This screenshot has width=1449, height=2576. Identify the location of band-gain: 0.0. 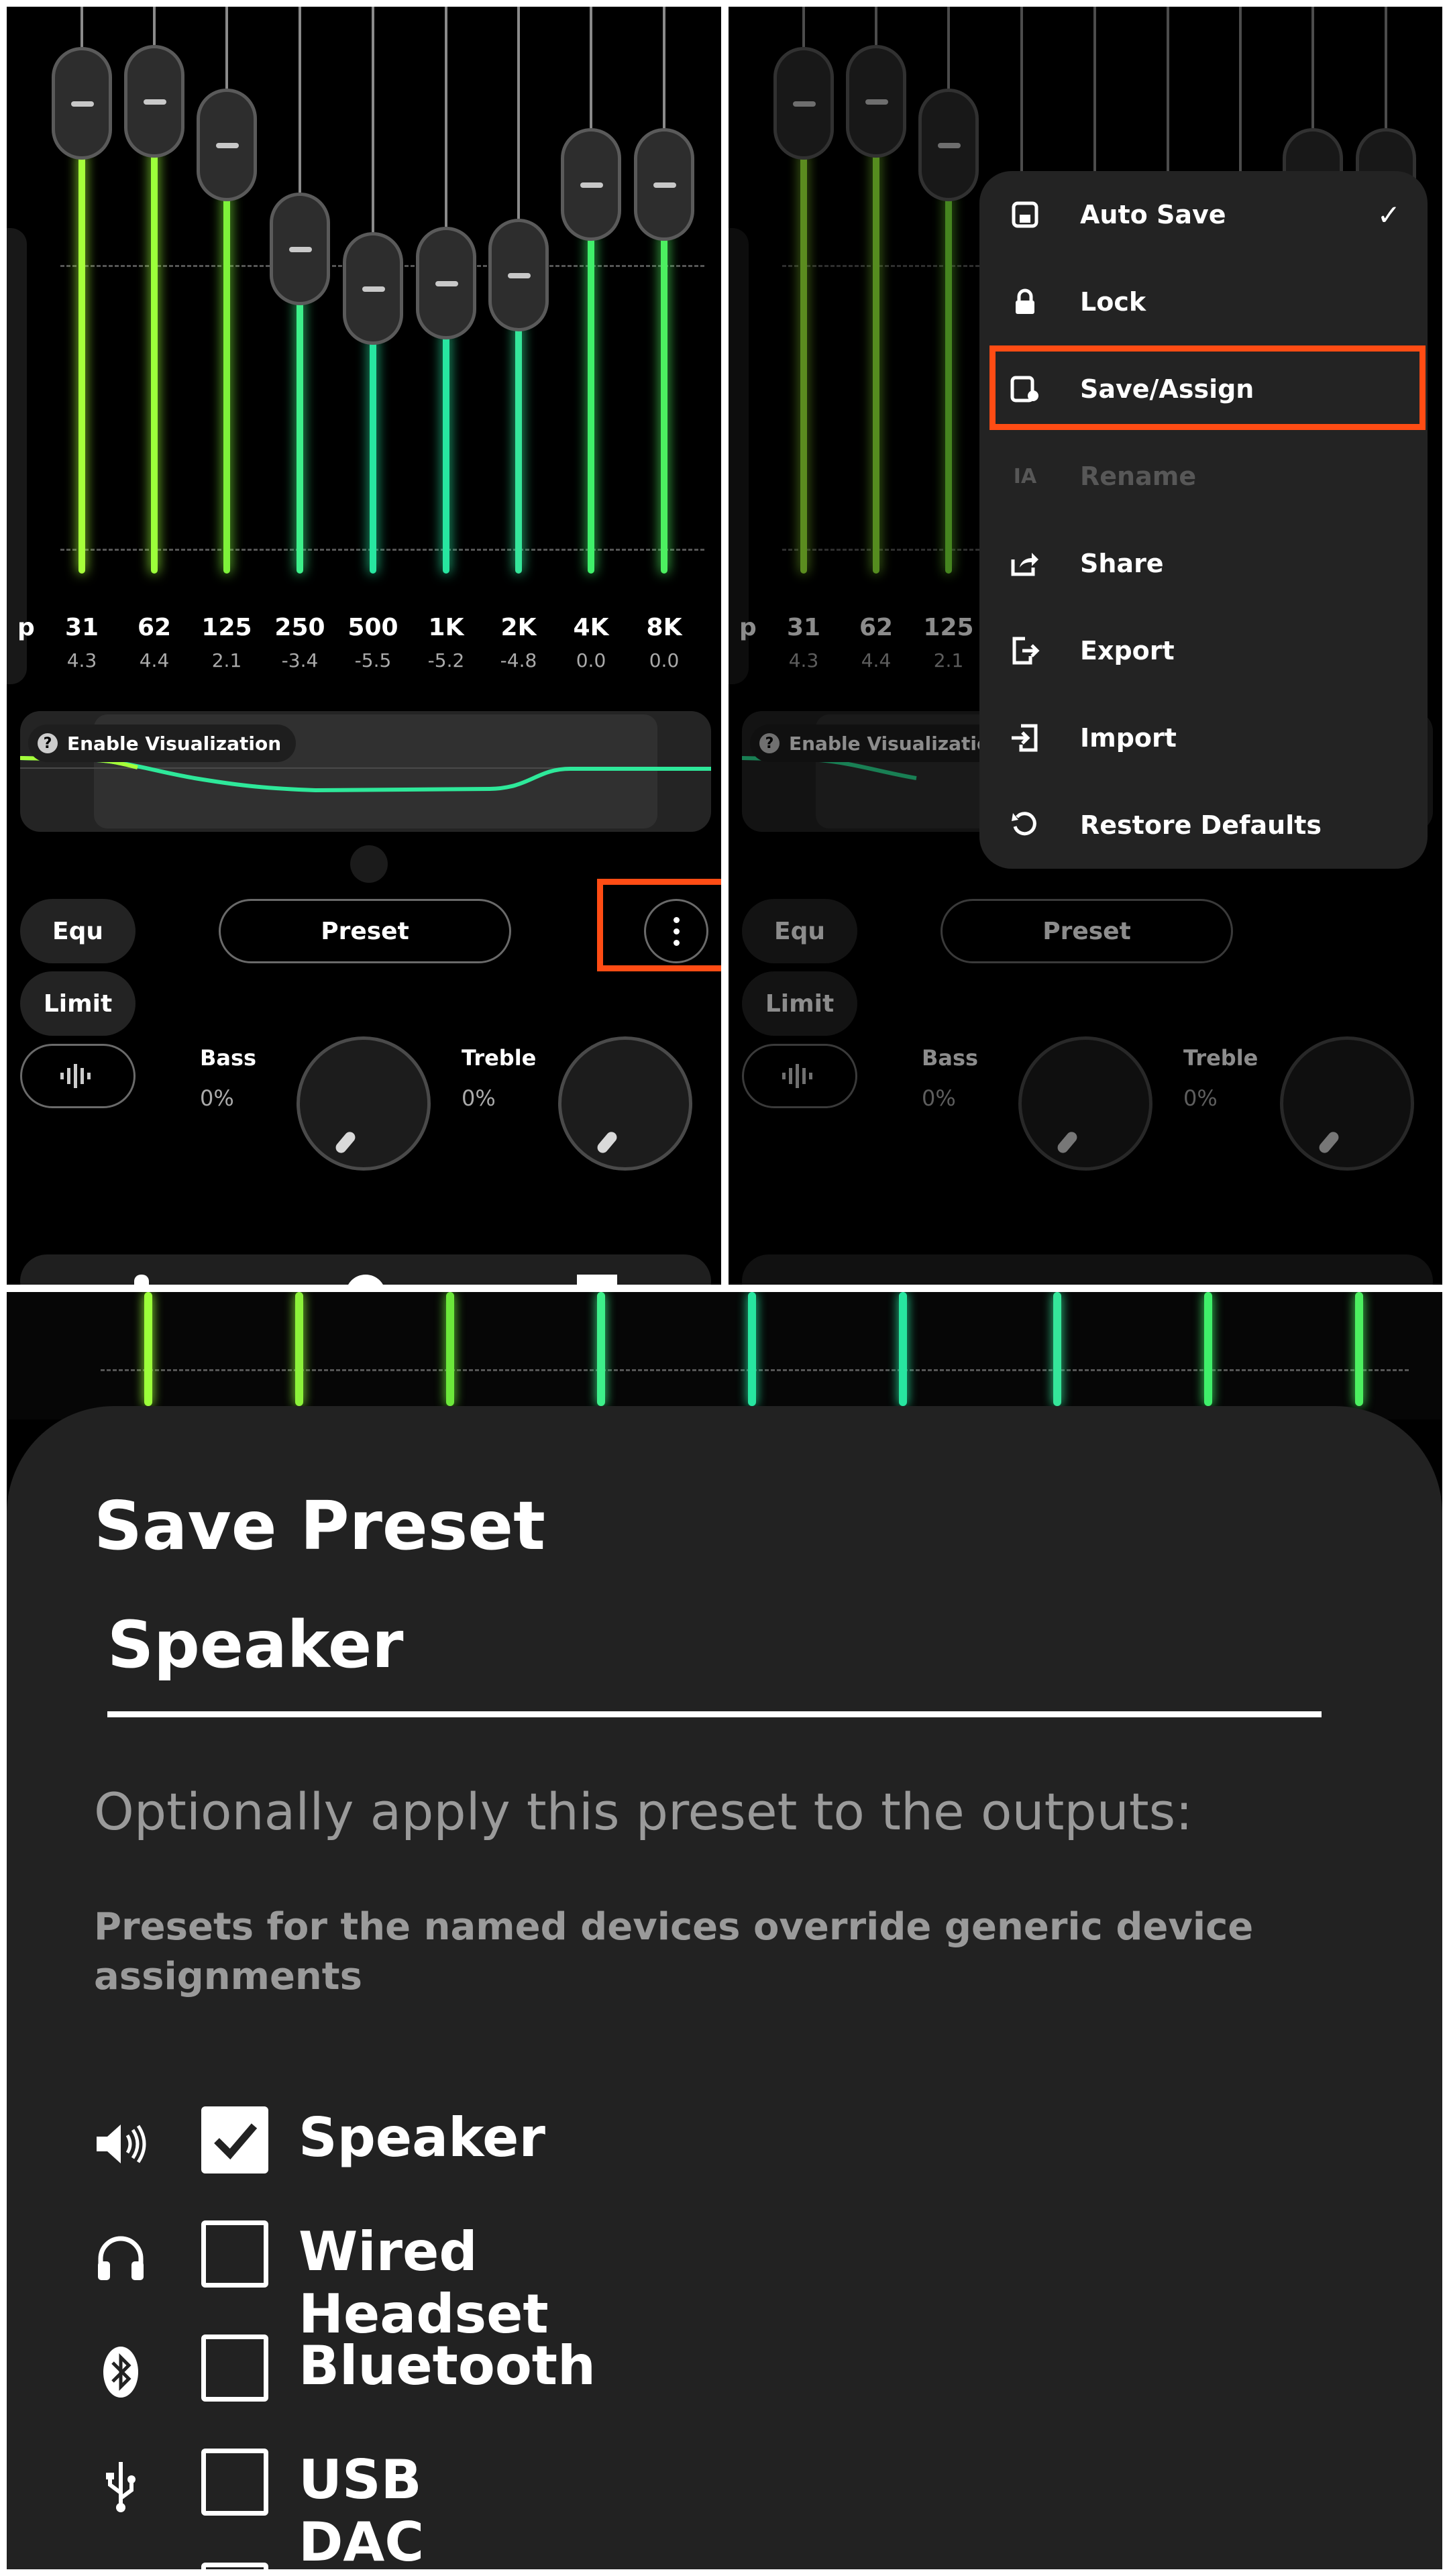
(664, 660).